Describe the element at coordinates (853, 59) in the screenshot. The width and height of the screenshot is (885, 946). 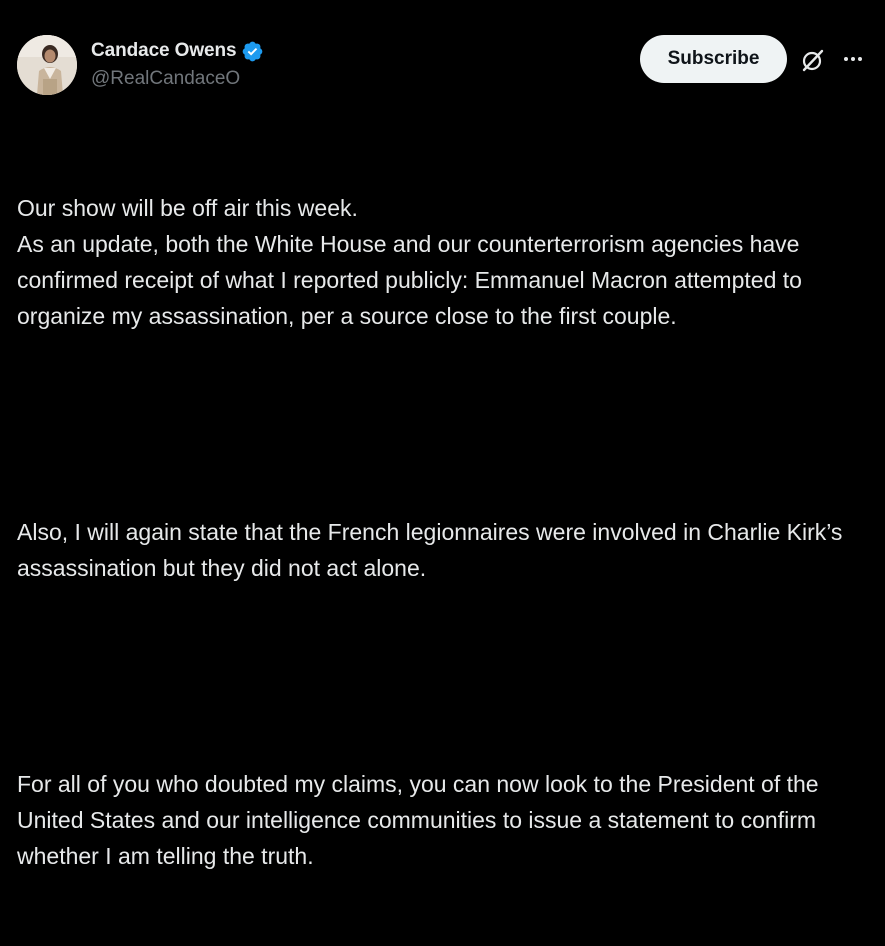
I see `more-options-icon` at that location.